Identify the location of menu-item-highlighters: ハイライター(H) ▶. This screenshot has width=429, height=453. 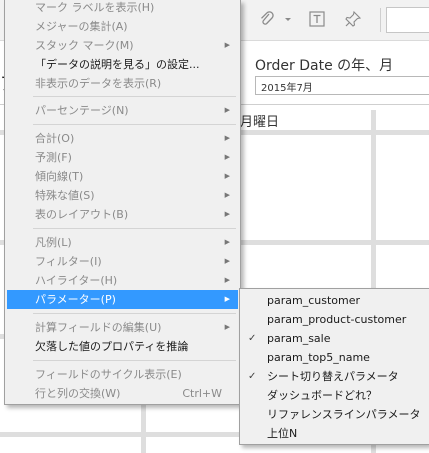
(122, 280).